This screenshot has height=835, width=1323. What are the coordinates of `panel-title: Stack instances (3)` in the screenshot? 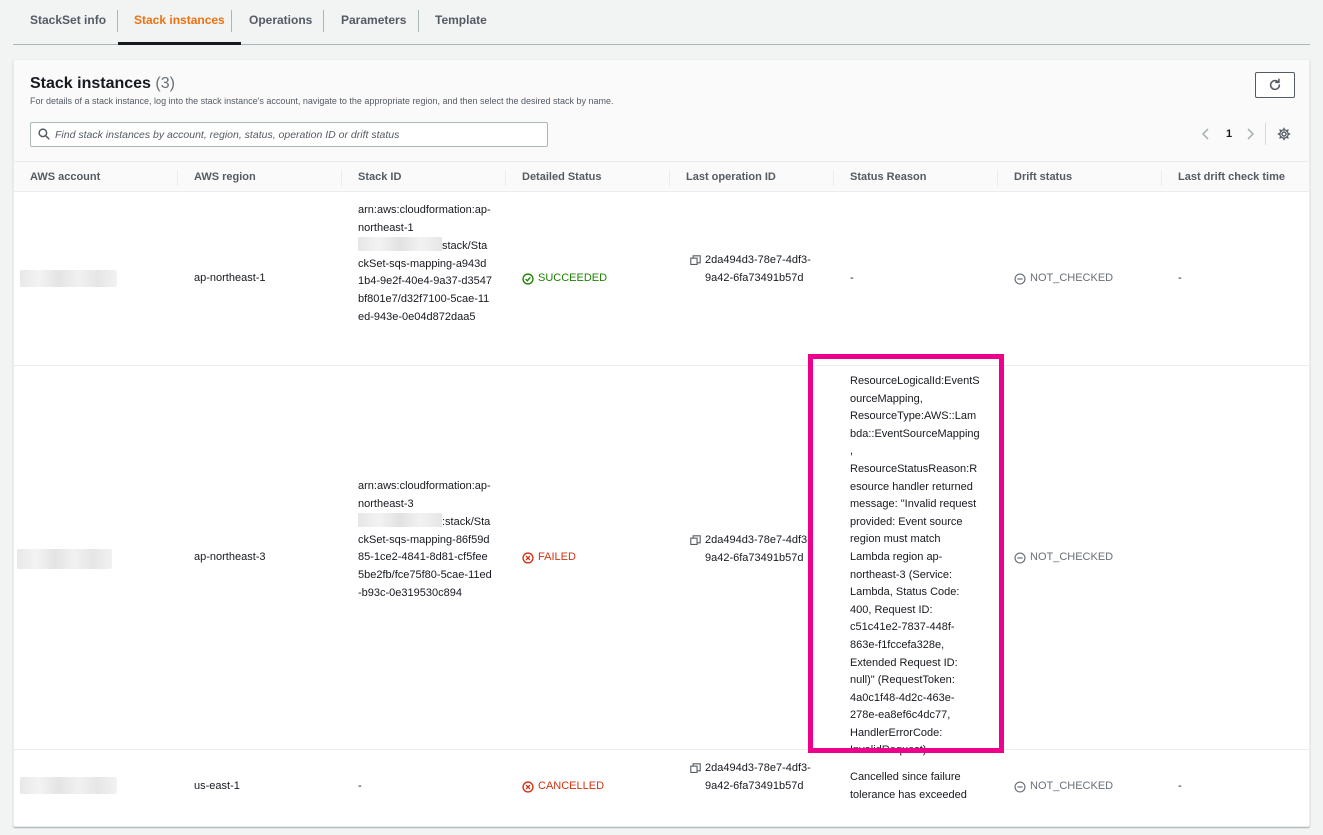 It's located at (102, 84).